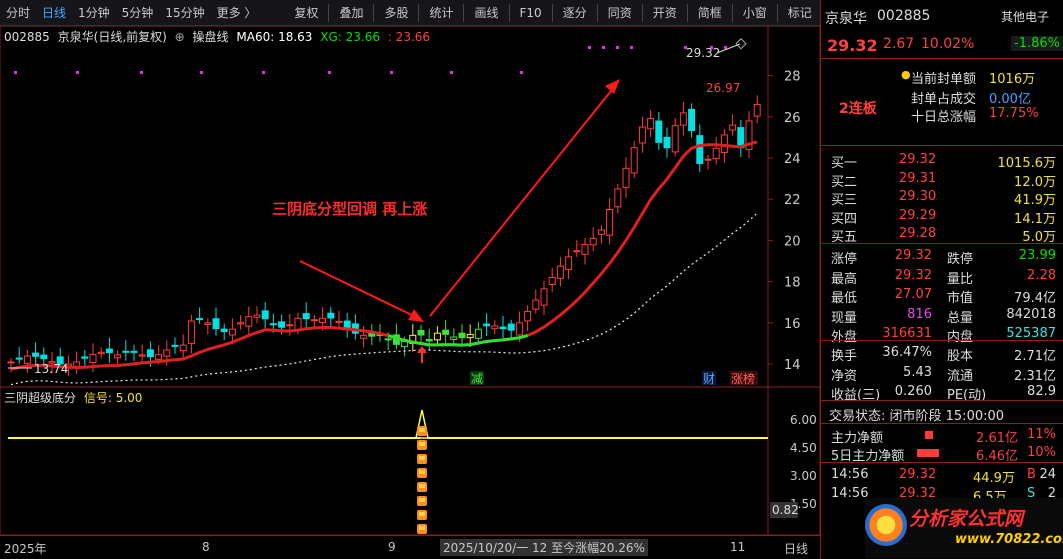 The height and width of the screenshot is (559, 1063). Describe the element at coordinates (441, 13) in the screenshot. I see `toolbar-button-3: 统计` at that location.